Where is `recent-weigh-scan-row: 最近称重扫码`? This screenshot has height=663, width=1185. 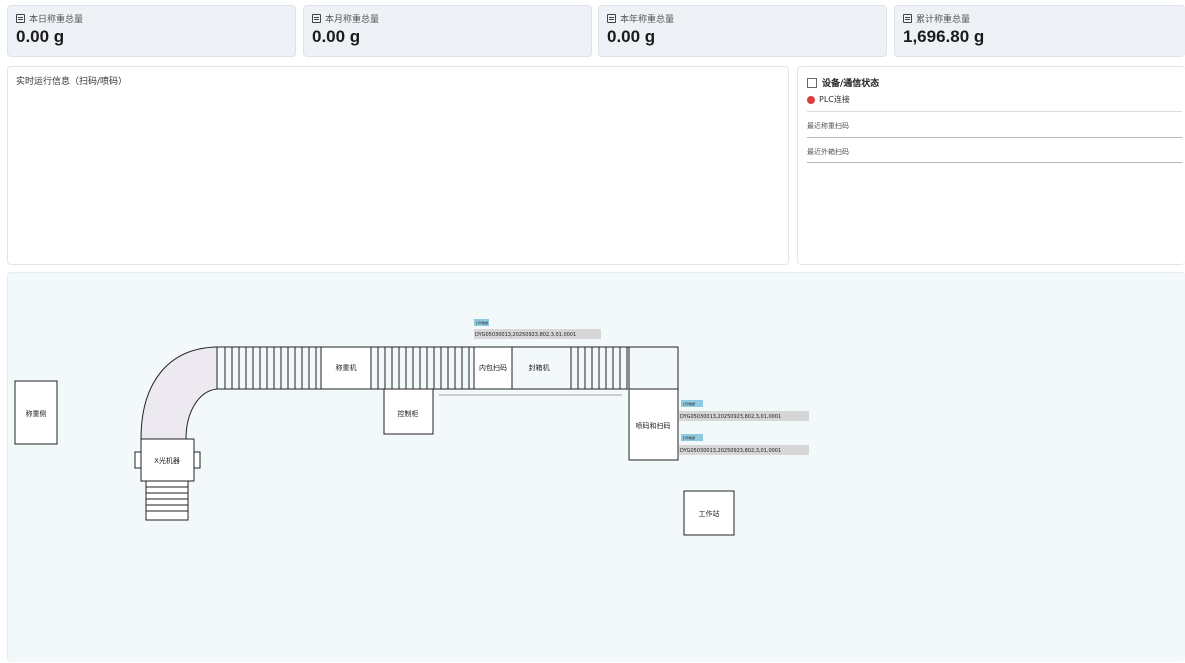
recent-weigh-scan-row: 最近称重扫码 is located at coordinates (994, 124).